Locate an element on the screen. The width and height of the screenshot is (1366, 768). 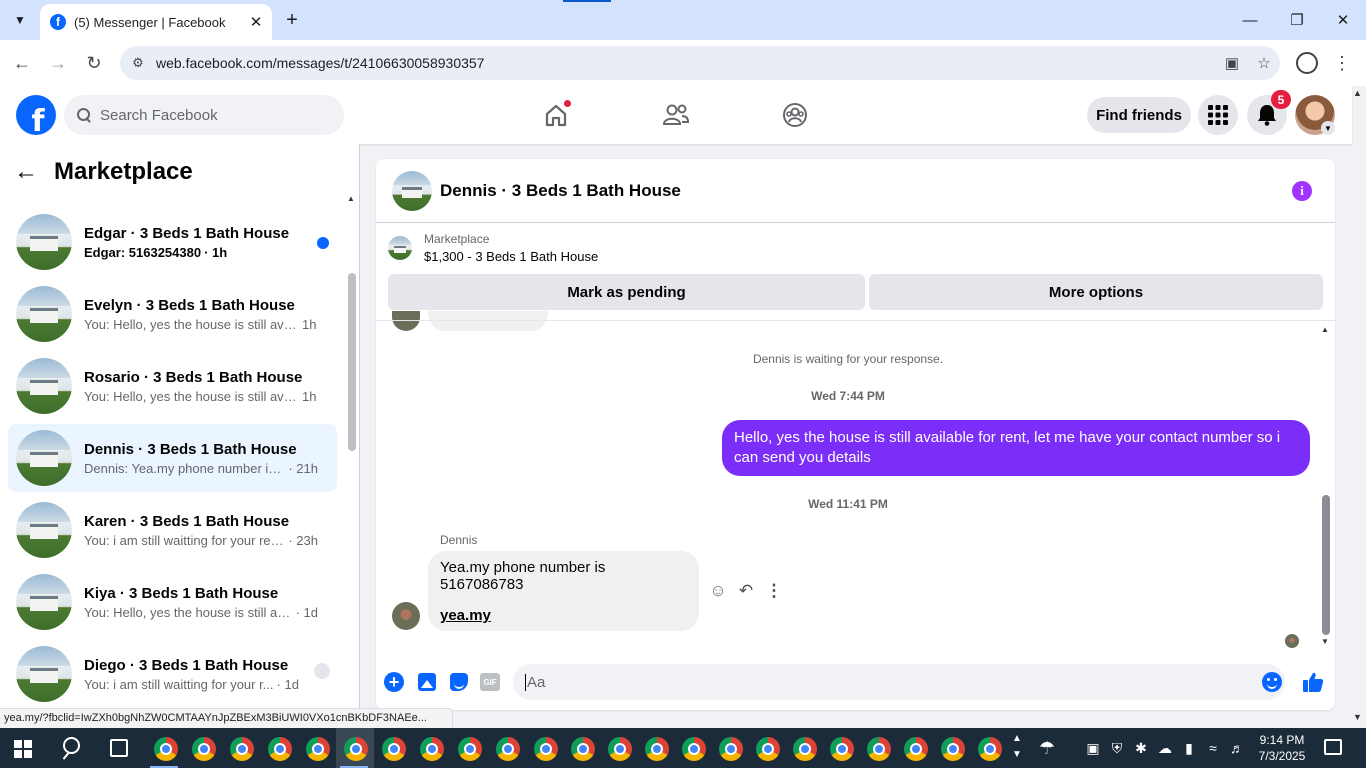
chat-listing-thumbnail is located at coordinates (412, 190).